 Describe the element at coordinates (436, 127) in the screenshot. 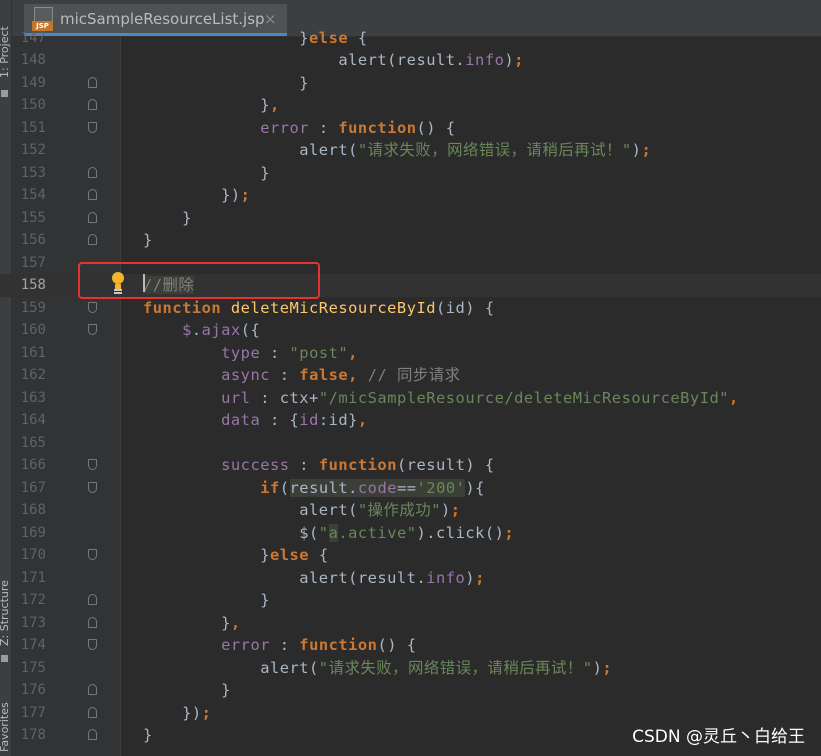

I see `code-token: () {` at that location.